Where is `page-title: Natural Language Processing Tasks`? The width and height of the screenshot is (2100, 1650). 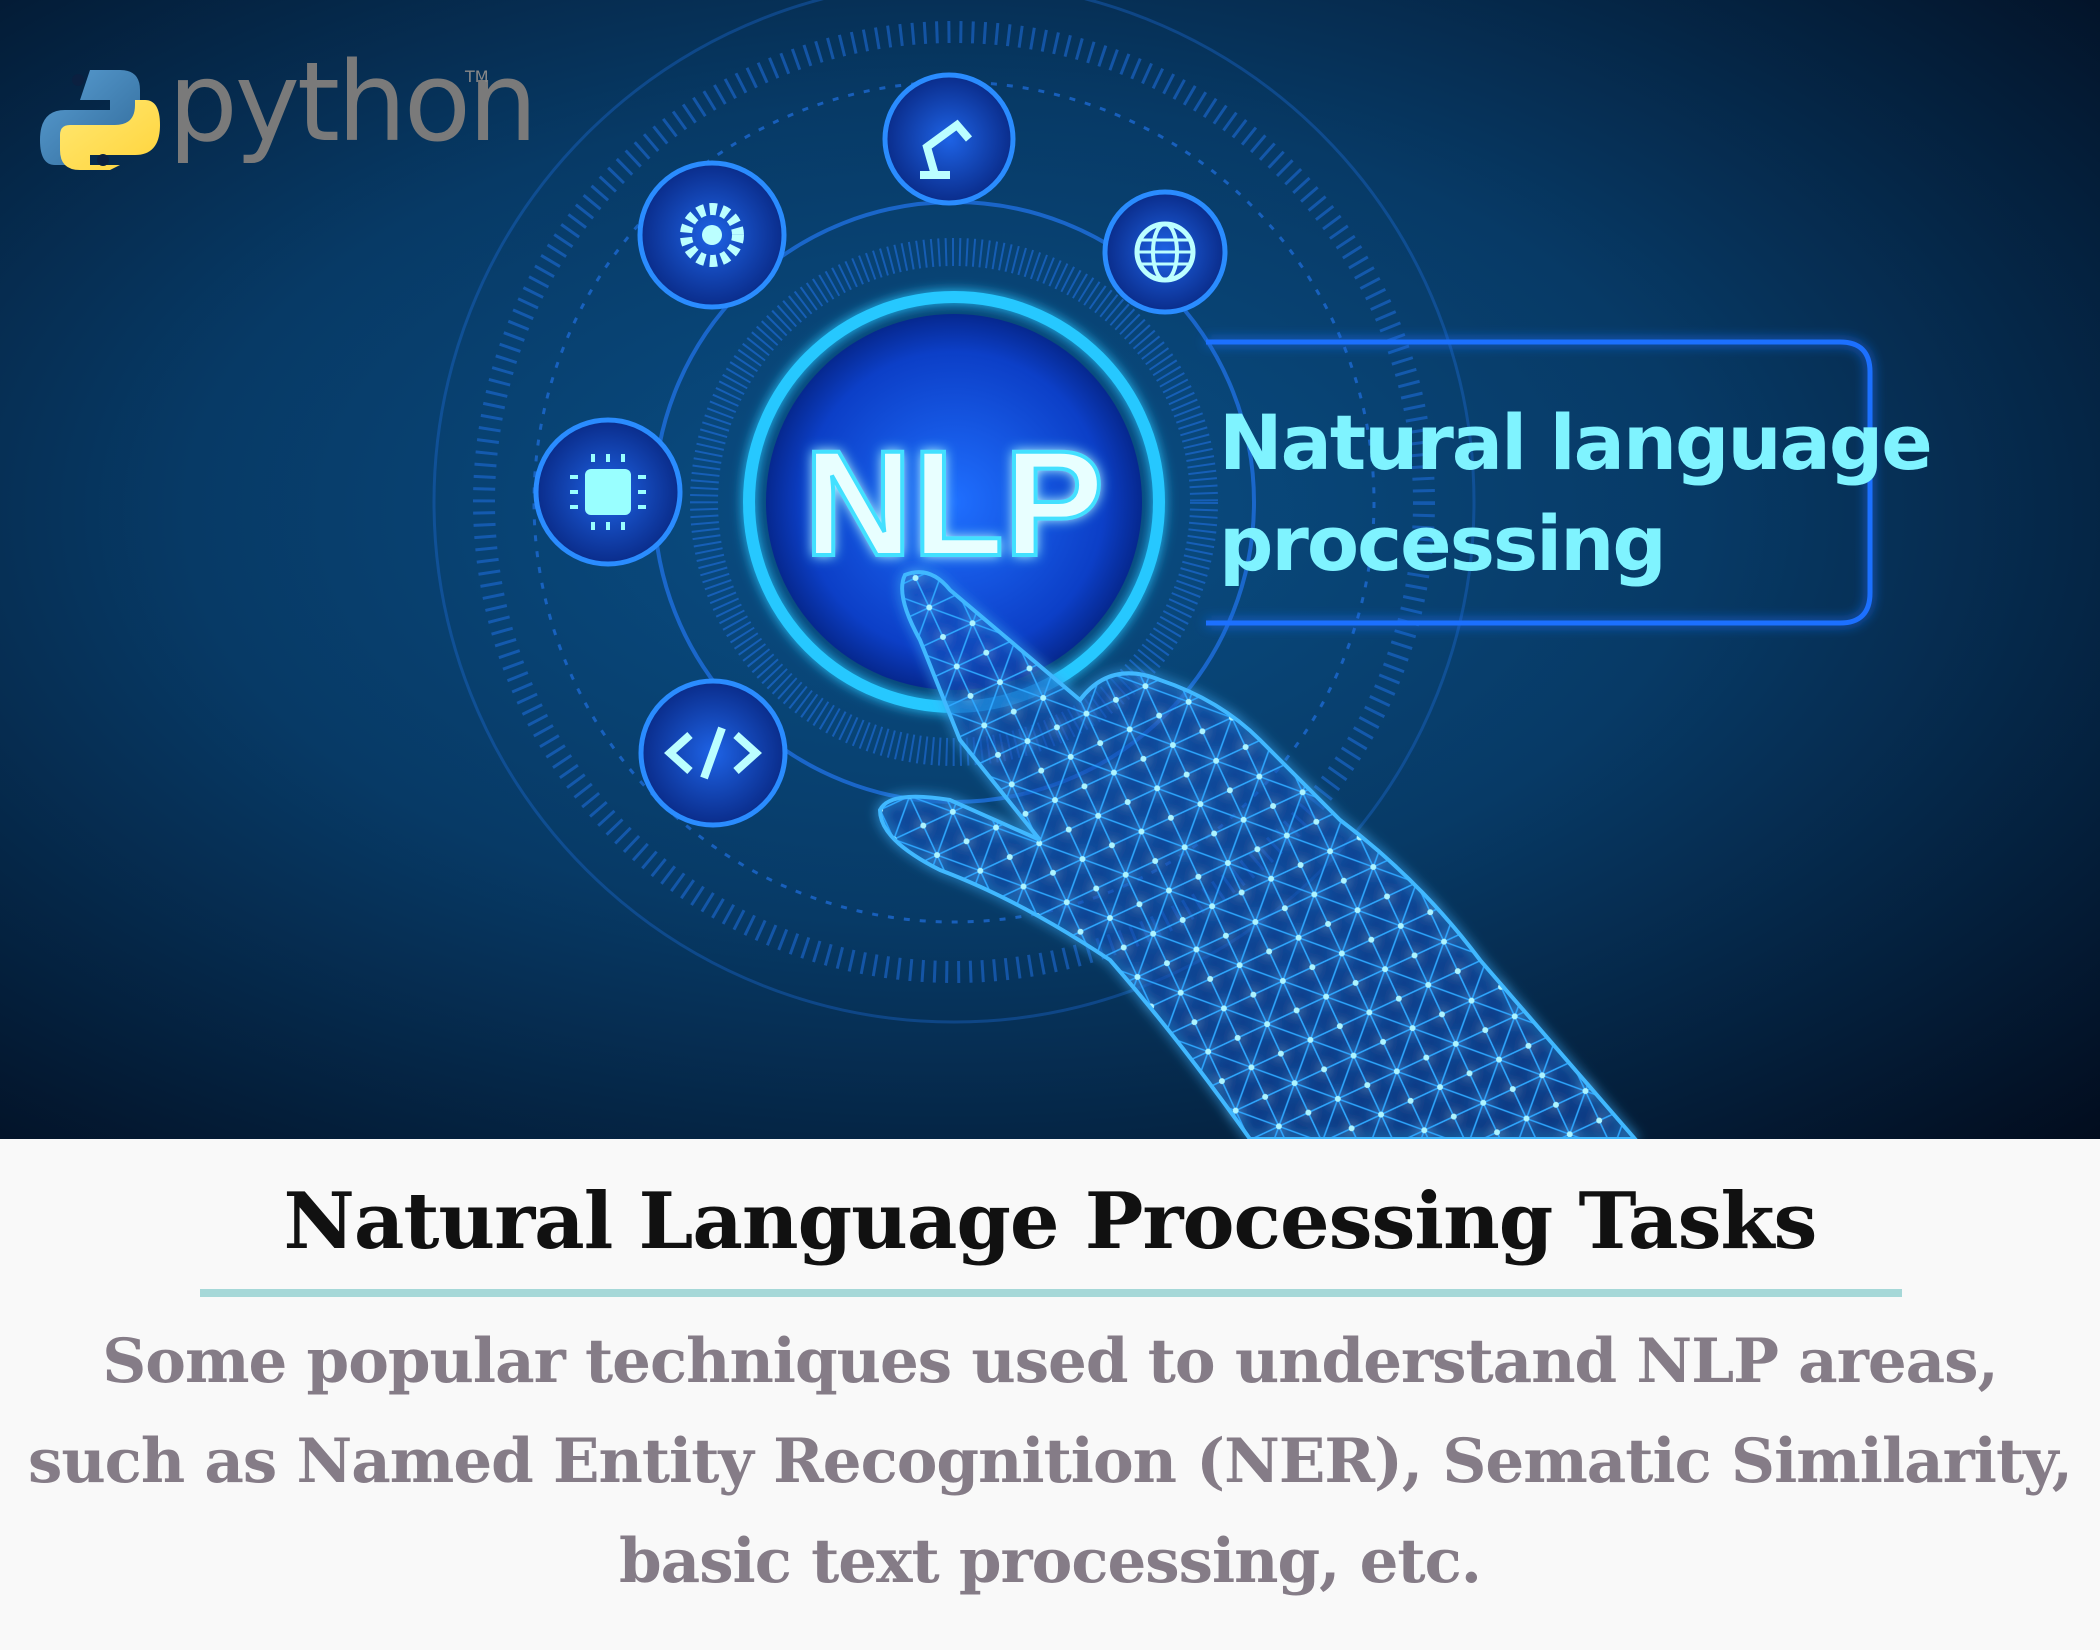 page-title: Natural Language Processing Tasks is located at coordinates (1050, 1221).